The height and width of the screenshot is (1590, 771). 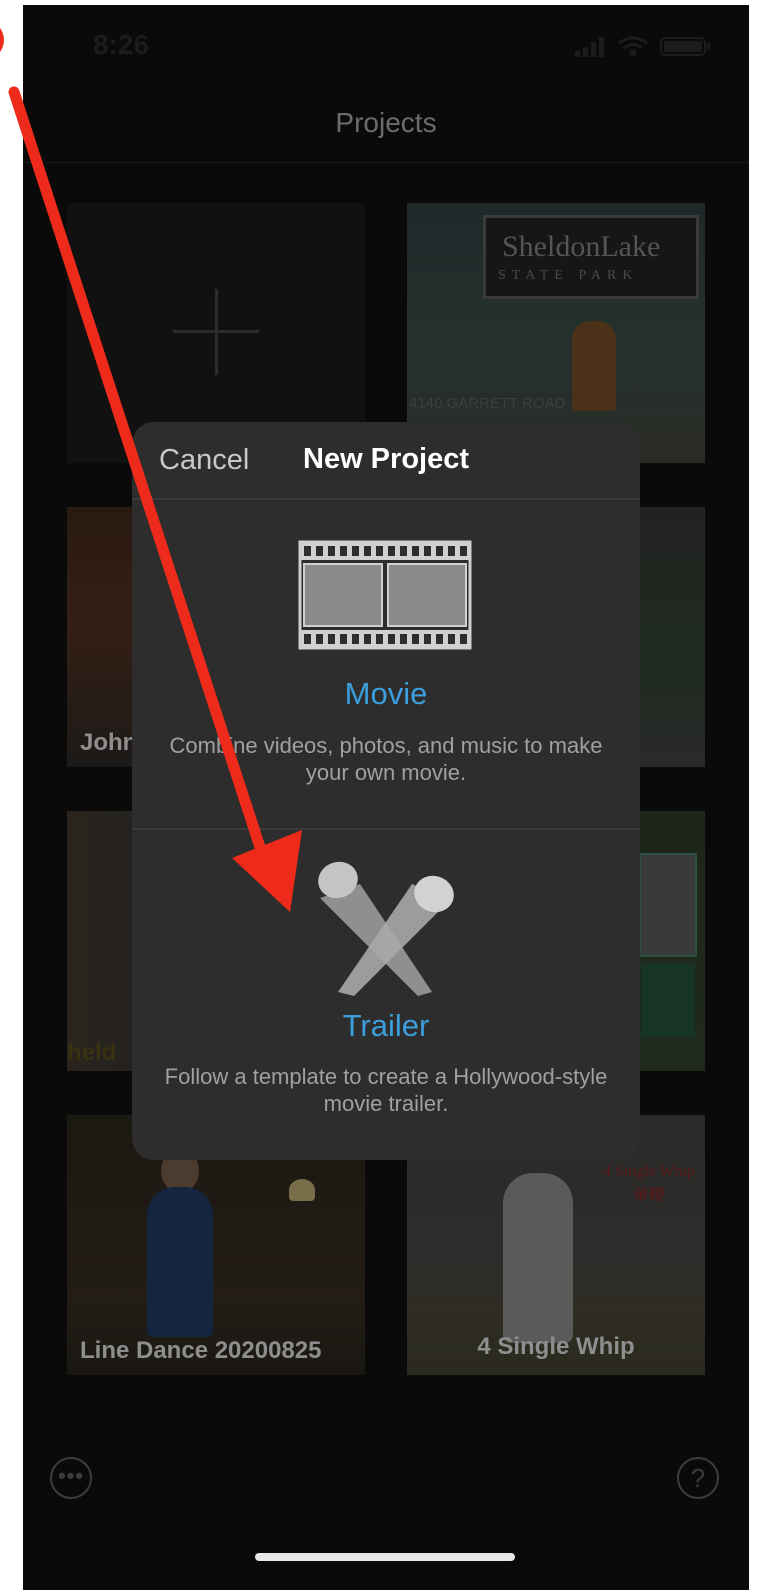 I want to click on help-button: ?, so click(x=698, y=1478).